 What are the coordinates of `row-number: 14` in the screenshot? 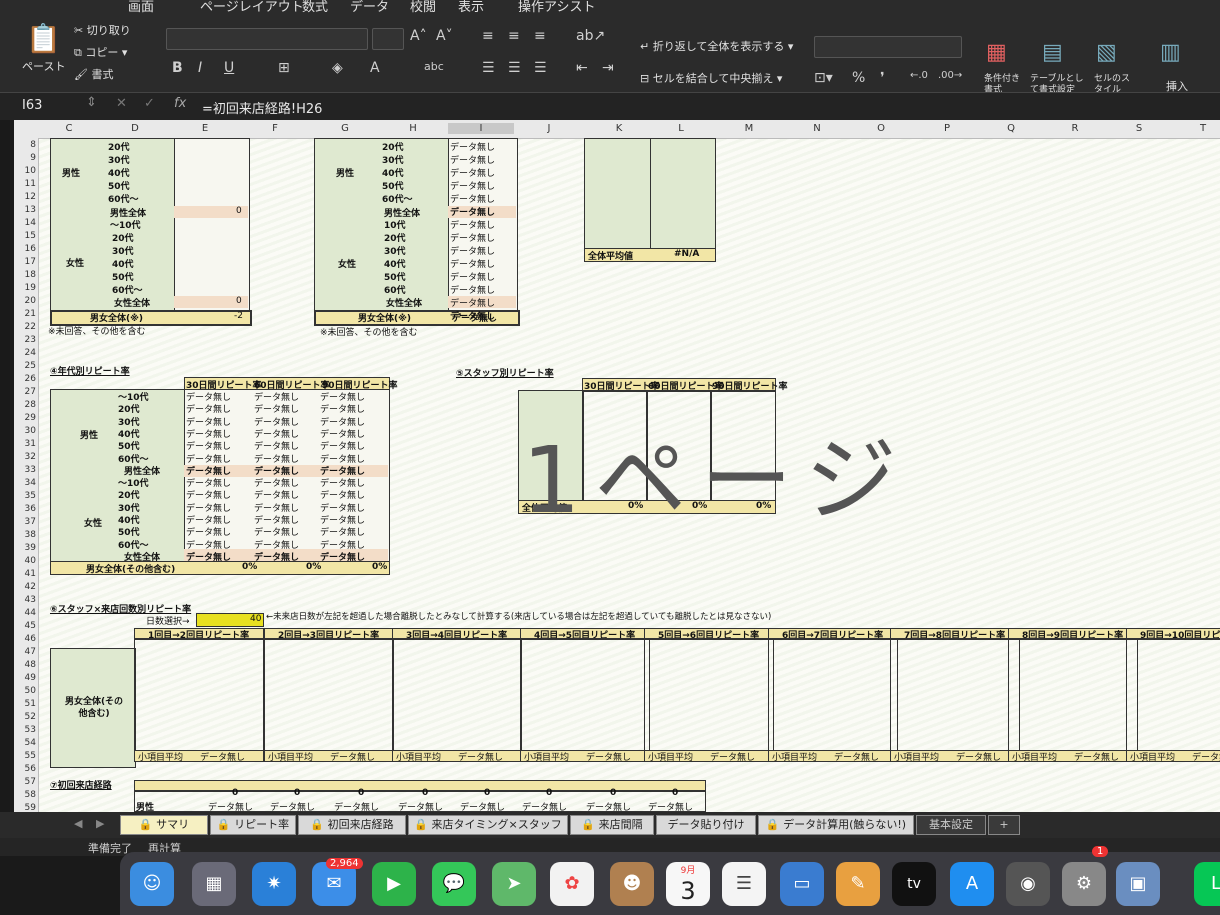 It's located at (25, 223).